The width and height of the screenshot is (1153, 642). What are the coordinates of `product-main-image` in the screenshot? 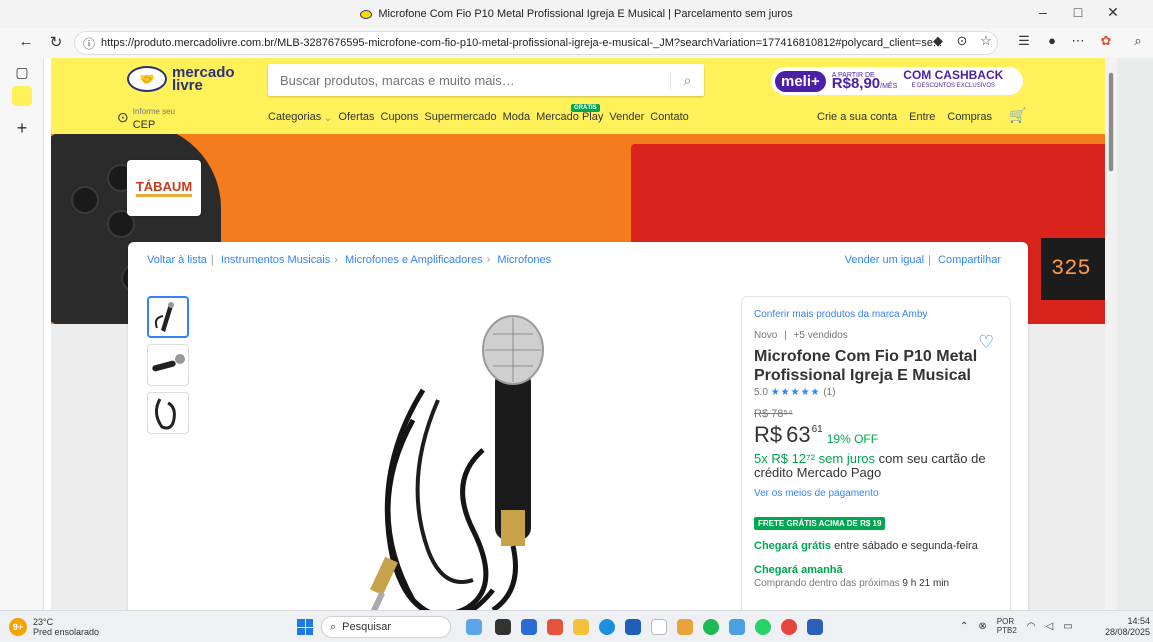 It's located at (473, 460).